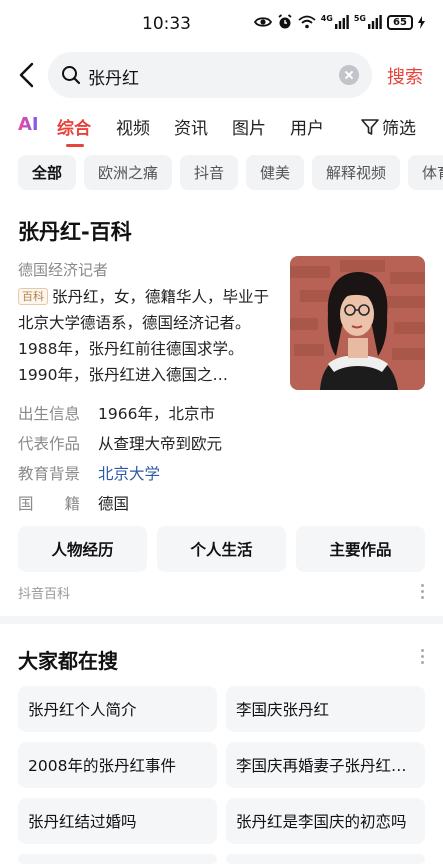  Describe the element at coordinates (283, 710) in the screenshot. I see `related-search-text: 李国庆张丹红` at that location.